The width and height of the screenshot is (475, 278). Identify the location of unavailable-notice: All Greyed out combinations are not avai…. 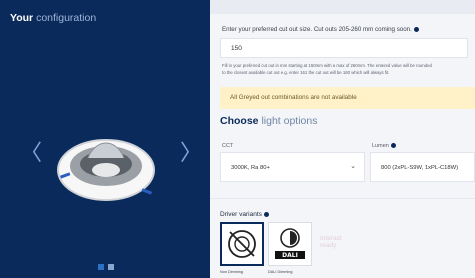
(347, 98).